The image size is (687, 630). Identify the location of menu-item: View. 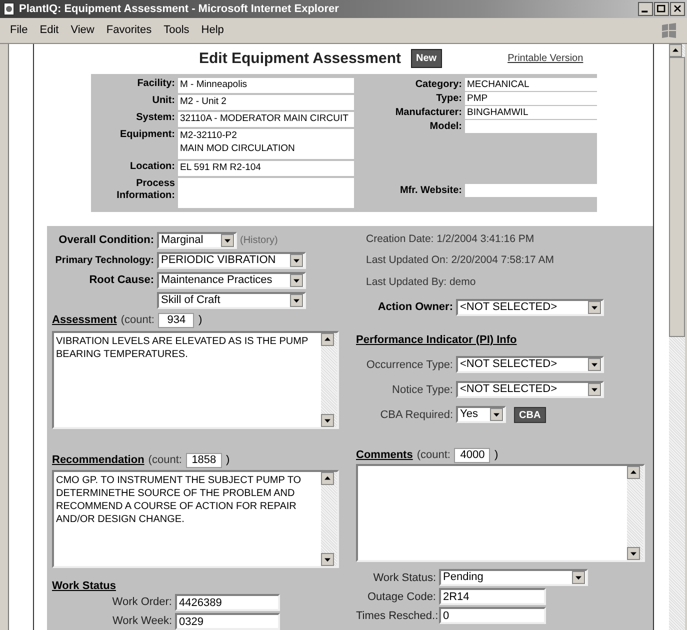
(82, 30).